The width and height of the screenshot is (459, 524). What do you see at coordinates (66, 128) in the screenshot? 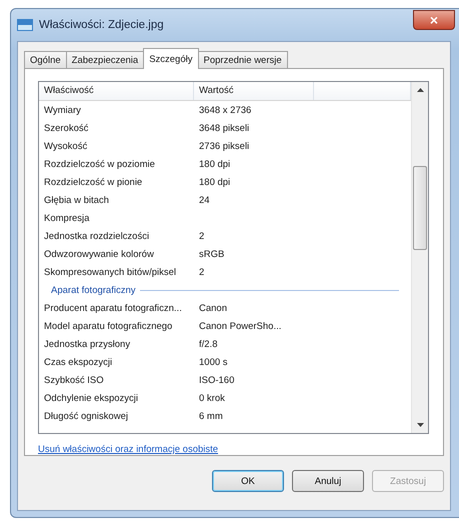
I see `property-name: Szerokość` at bounding box center [66, 128].